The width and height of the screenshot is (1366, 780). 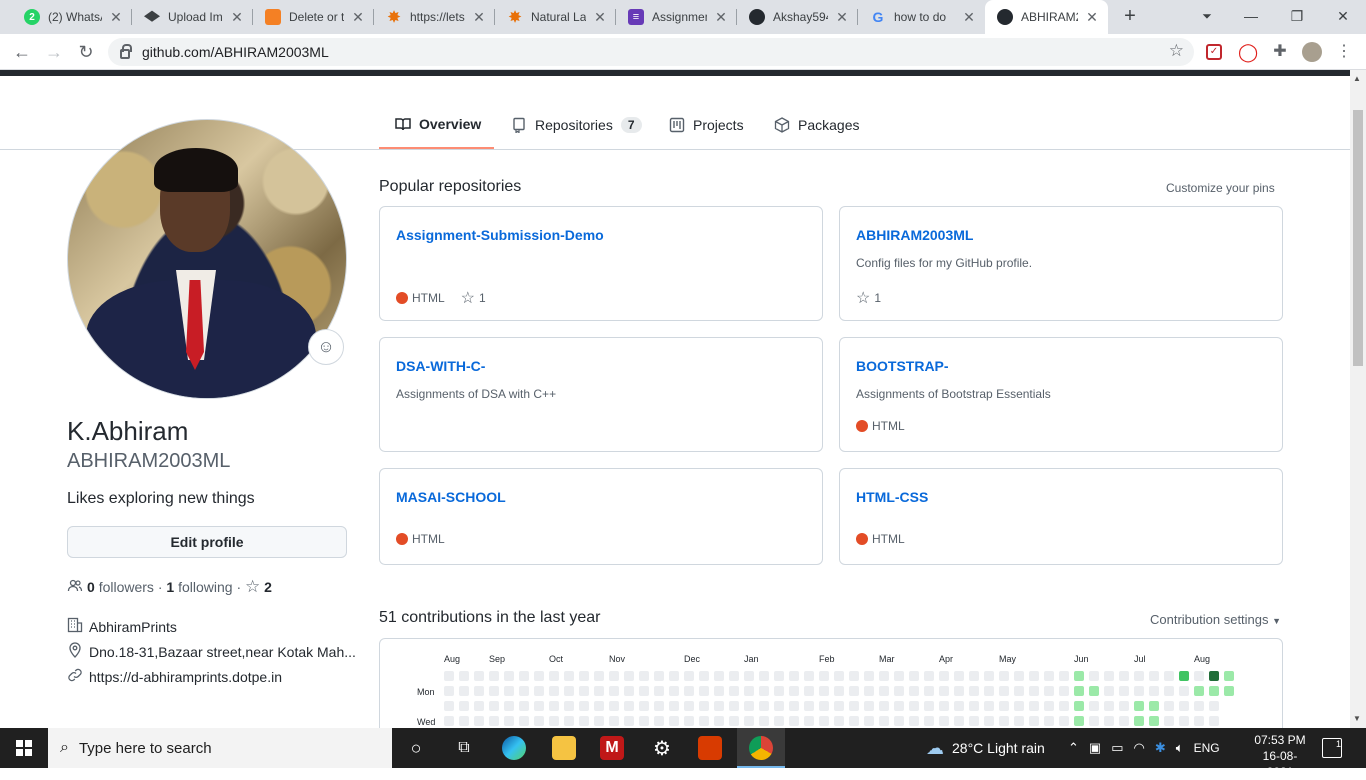 I want to click on scroll-down-arrow: ▼, so click(x=1357, y=718).